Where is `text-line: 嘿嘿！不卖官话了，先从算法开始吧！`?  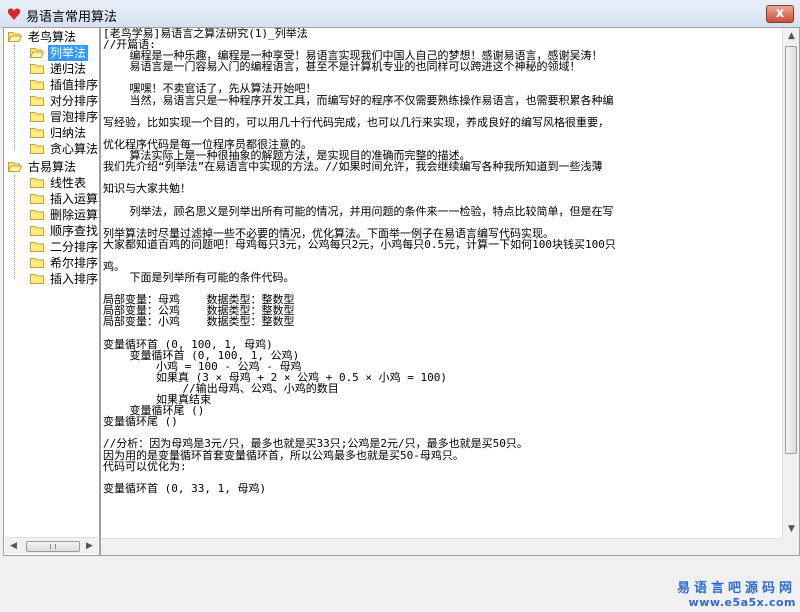 text-line: 嘿嘿！不卖官话了，先从算法开始吧！ is located at coordinates (210, 89).